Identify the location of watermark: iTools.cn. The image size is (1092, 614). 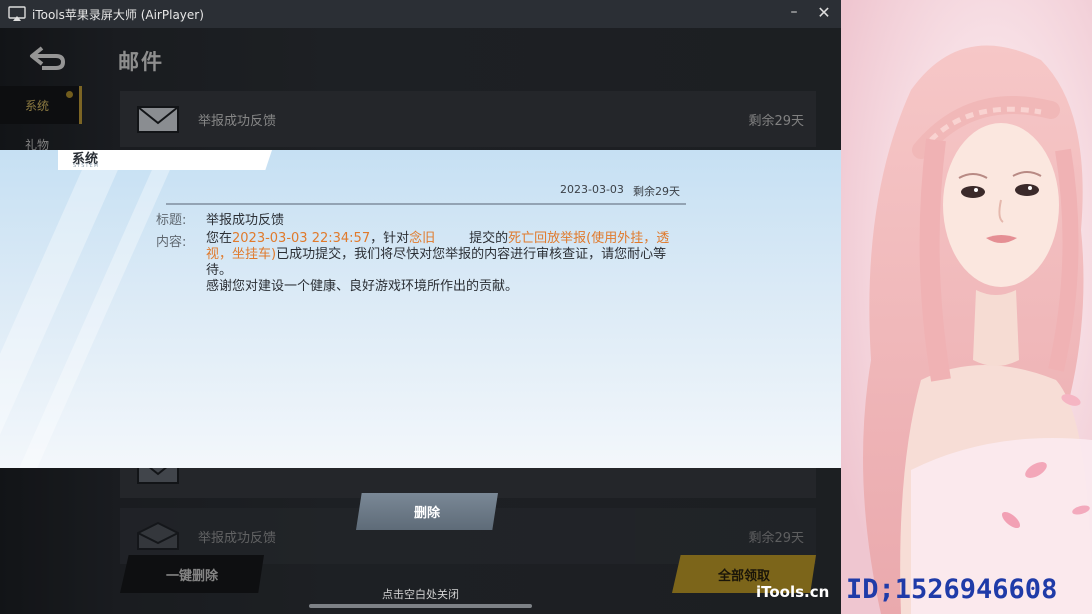
(793, 592).